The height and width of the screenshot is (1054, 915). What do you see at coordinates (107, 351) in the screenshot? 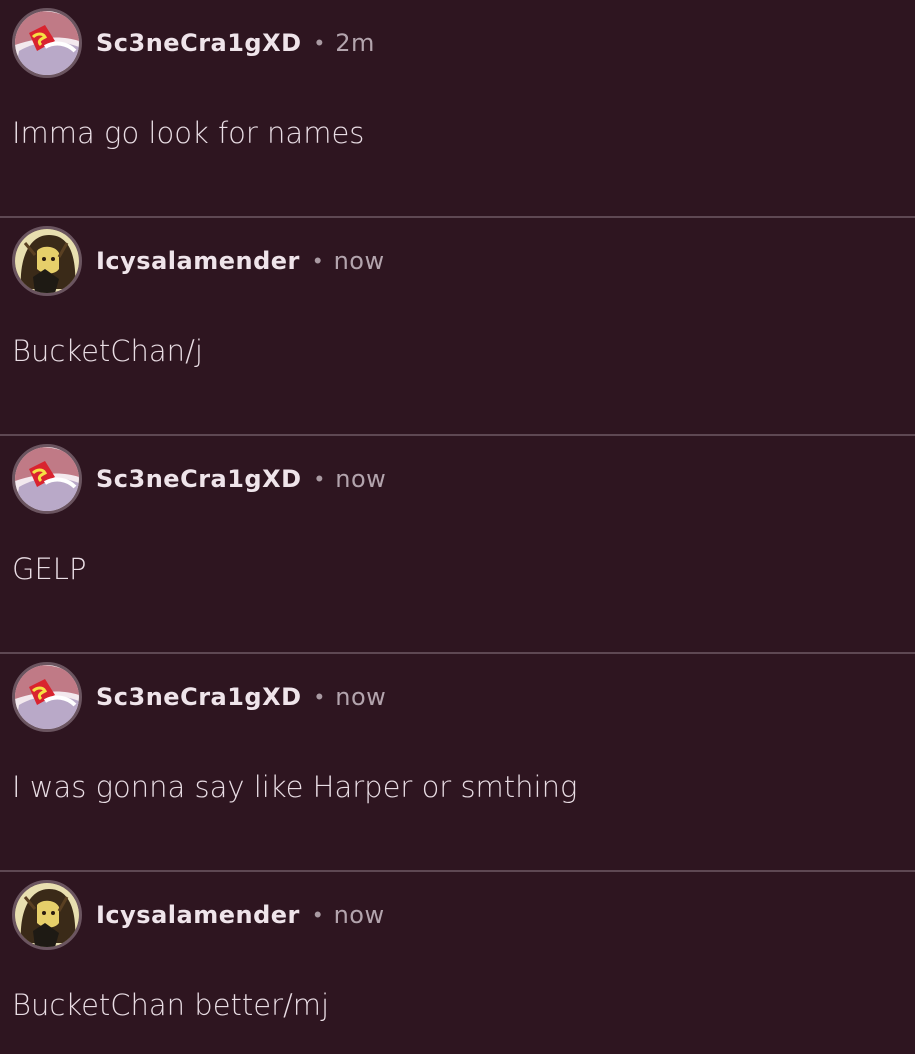
I see `comment-text: BucketChan/j` at bounding box center [107, 351].